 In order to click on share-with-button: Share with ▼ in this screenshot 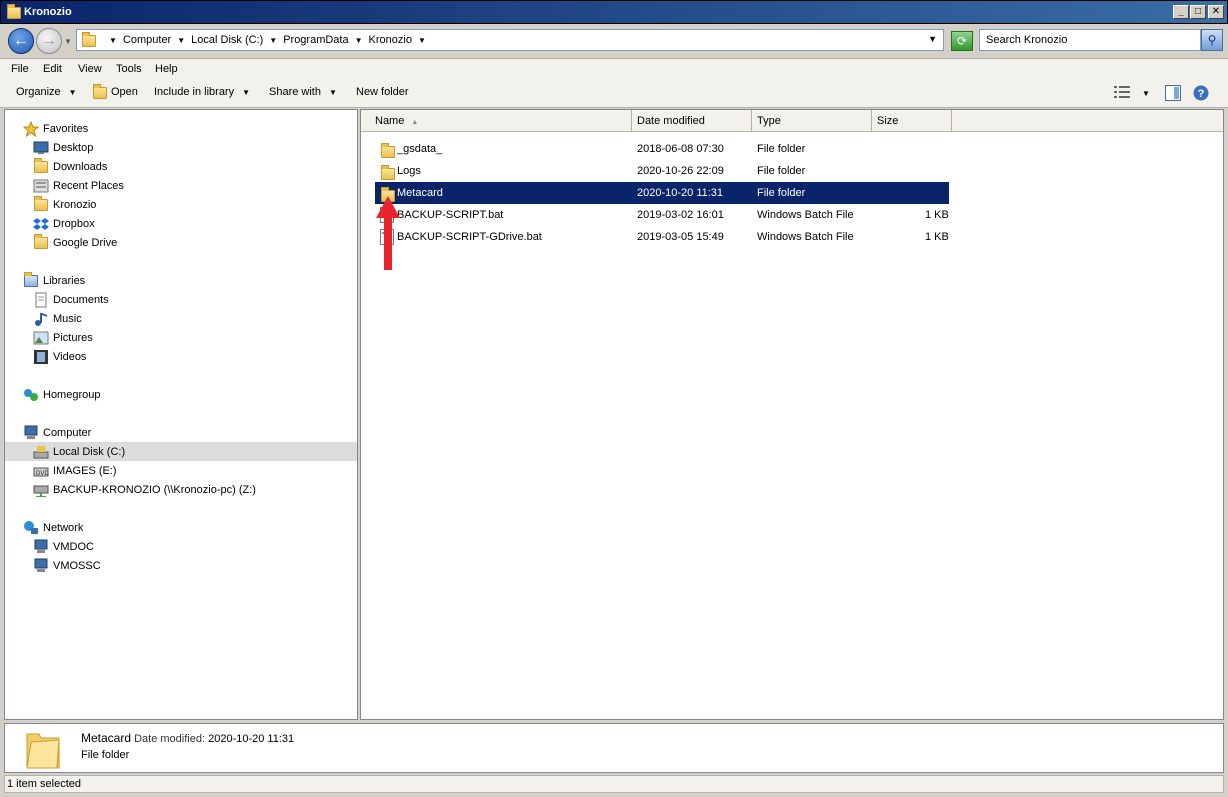, I will do `click(303, 92)`.